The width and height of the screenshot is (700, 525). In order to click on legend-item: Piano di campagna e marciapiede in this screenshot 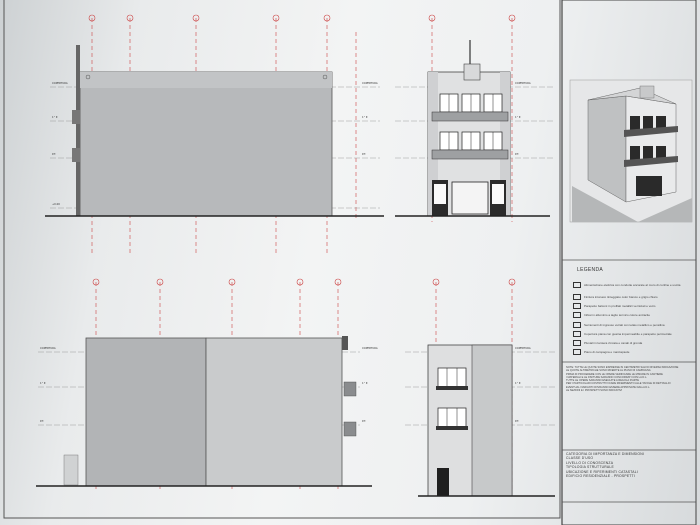, I will do `click(630, 352)`.